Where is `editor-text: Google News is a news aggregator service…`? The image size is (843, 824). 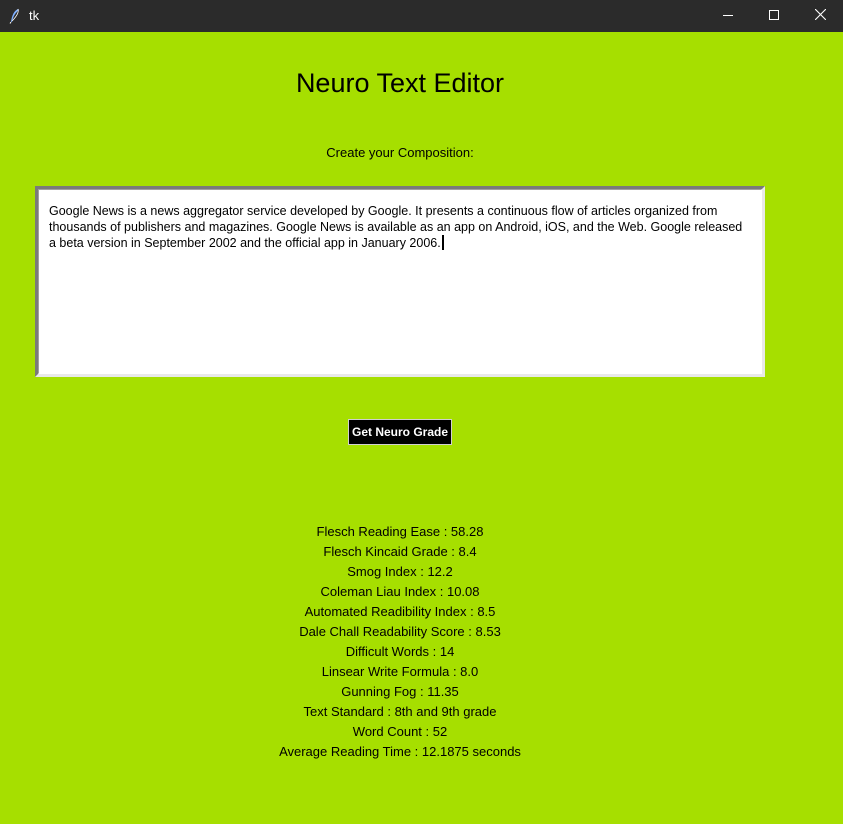 editor-text: Google News is a news aggregator service… is located at coordinates (396, 227).